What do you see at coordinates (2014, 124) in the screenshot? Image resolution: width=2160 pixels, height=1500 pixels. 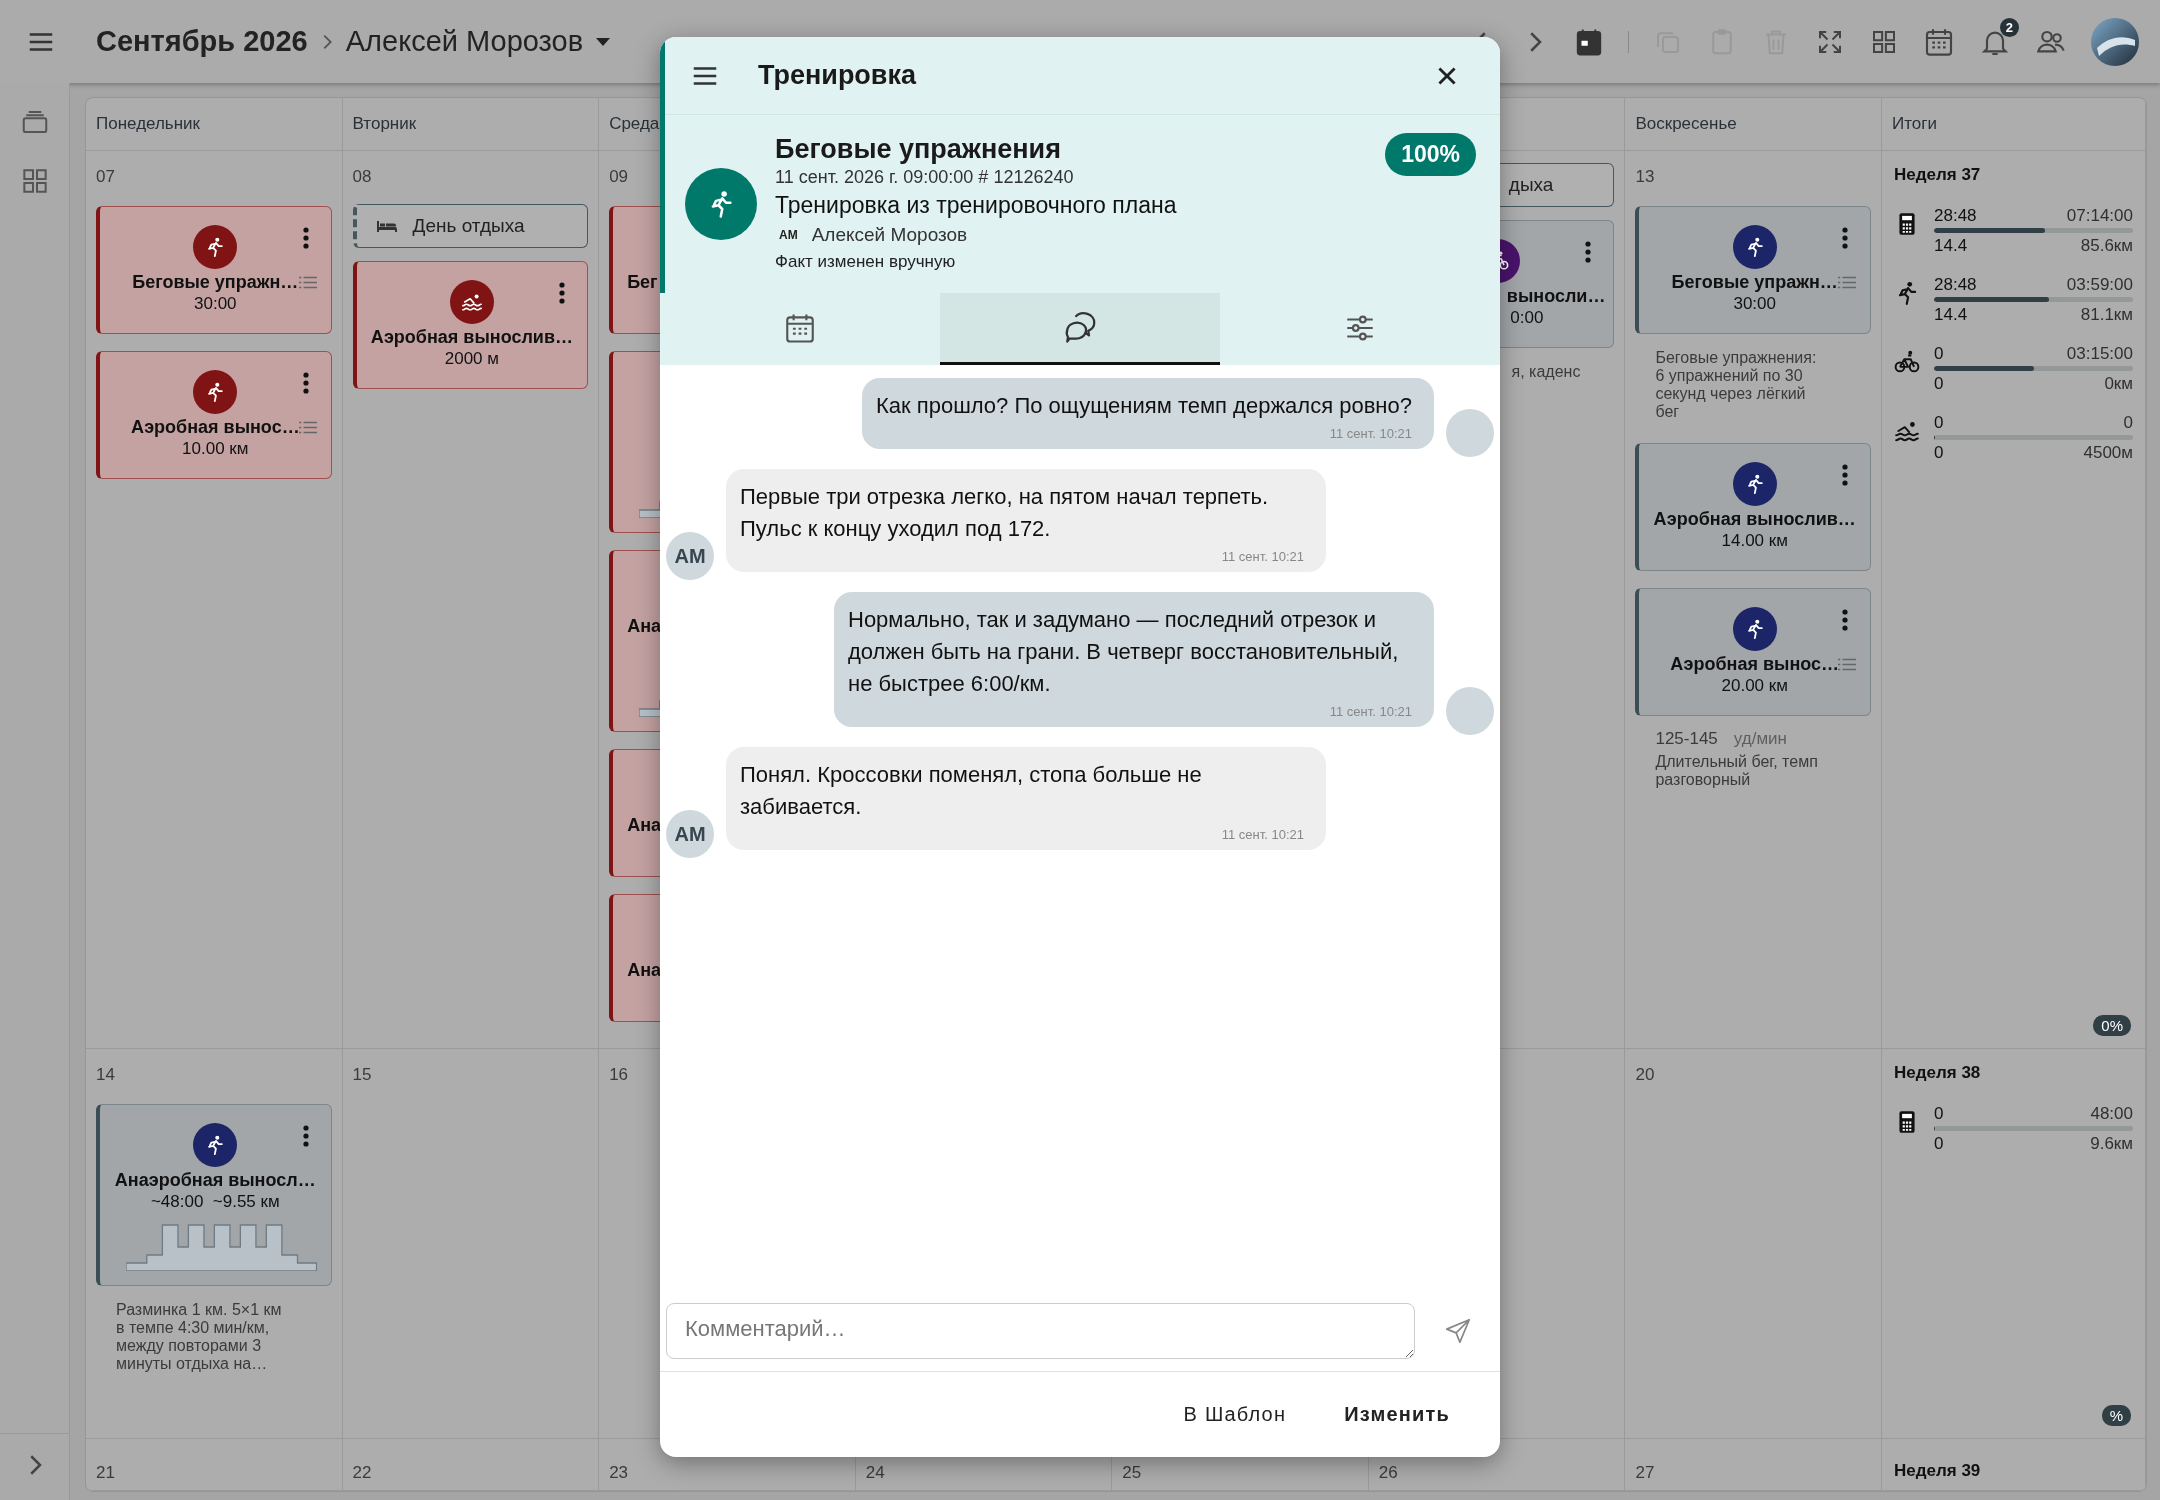 I see `column-header: Итоги` at bounding box center [2014, 124].